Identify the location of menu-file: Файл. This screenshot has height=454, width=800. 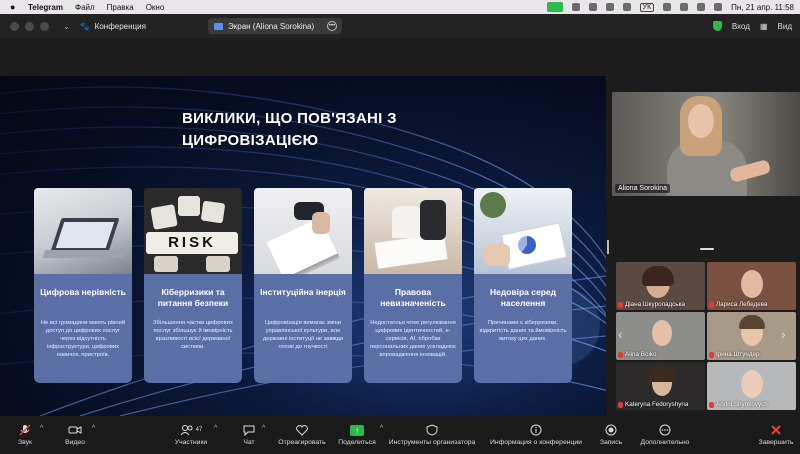
(85, 7).